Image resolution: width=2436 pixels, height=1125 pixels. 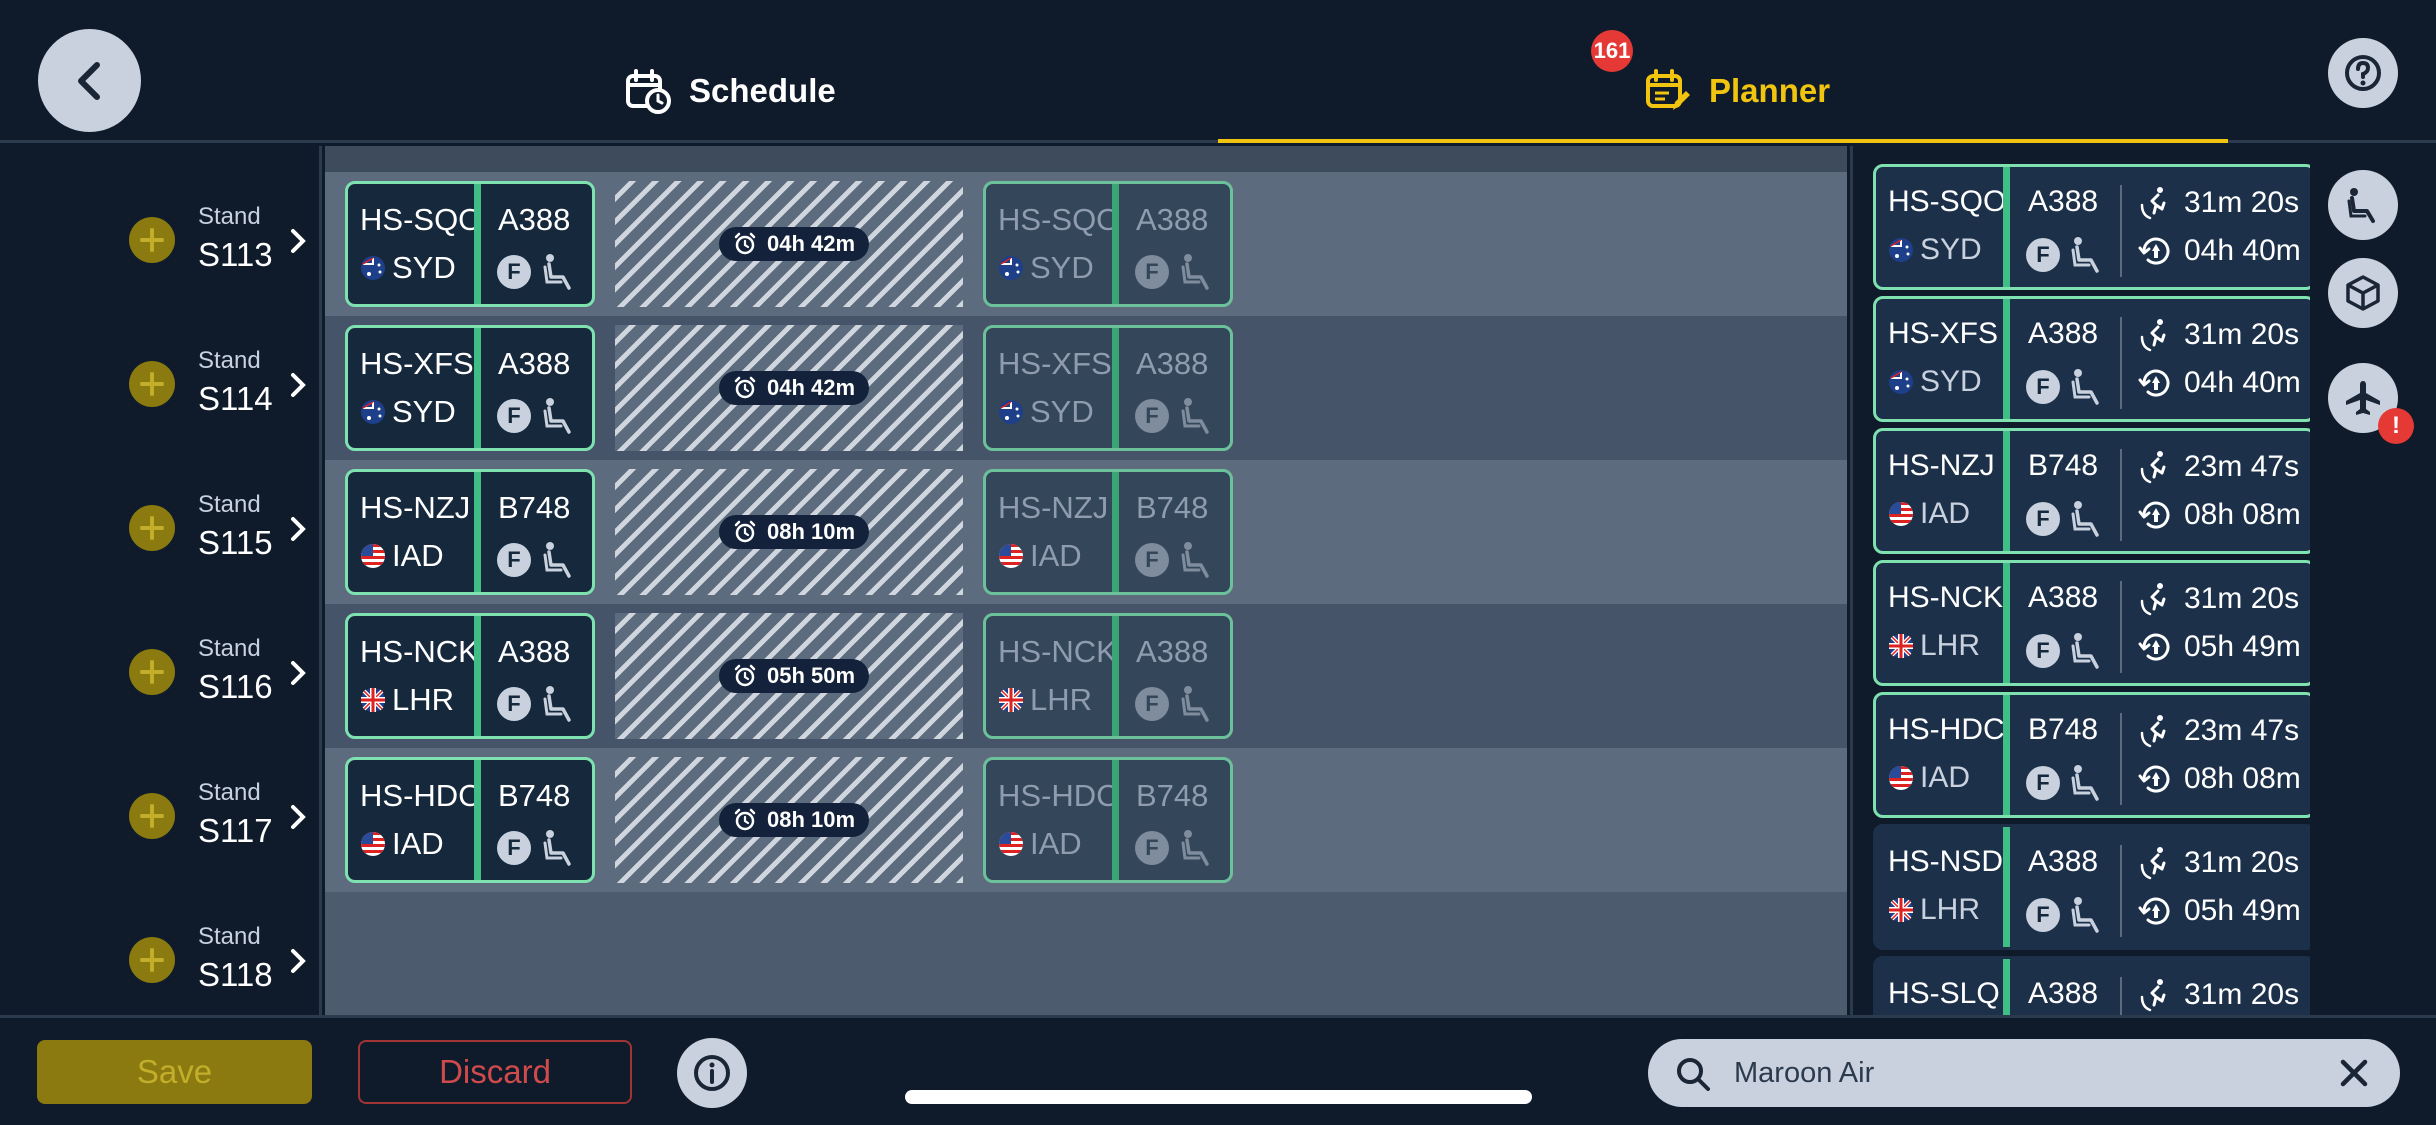 What do you see at coordinates (1108, 244) in the screenshot?
I see `ghost-flight-card: HS-SQO SYD A388 F` at bounding box center [1108, 244].